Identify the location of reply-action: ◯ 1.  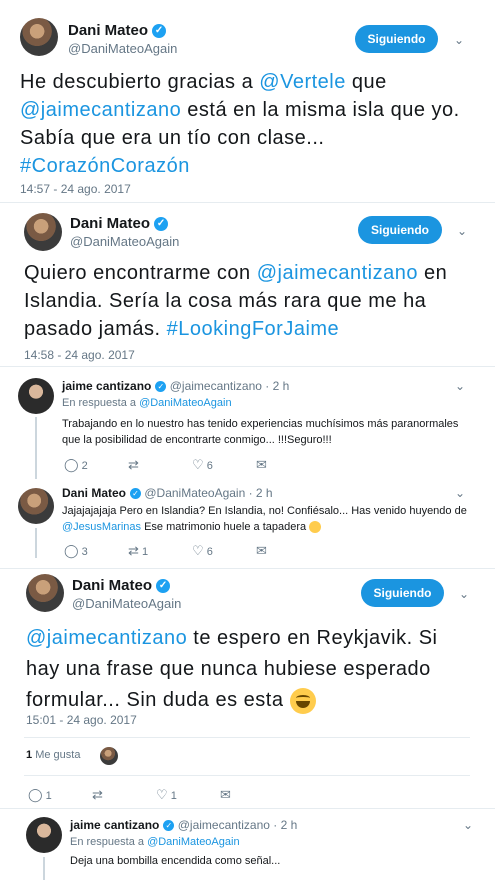
(40, 795).